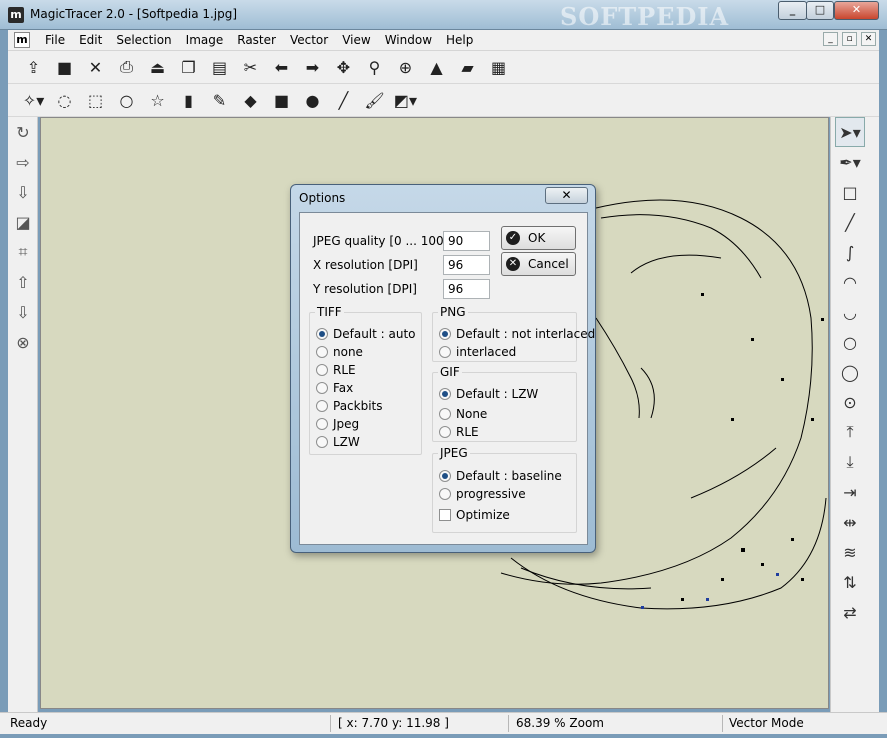  Describe the element at coordinates (856, 10) in the screenshot. I see `close-button: ✕` at that location.